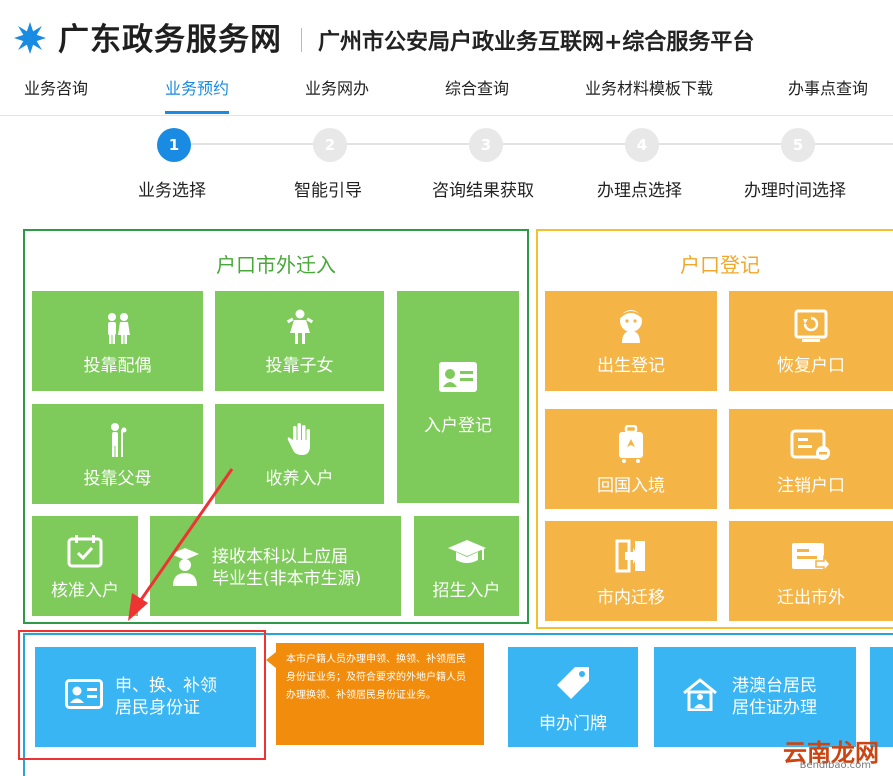 This screenshot has width=893, height=776. Describe the element at coordinates (299, 326) in the screenshot. I see `children-icon` at that location.